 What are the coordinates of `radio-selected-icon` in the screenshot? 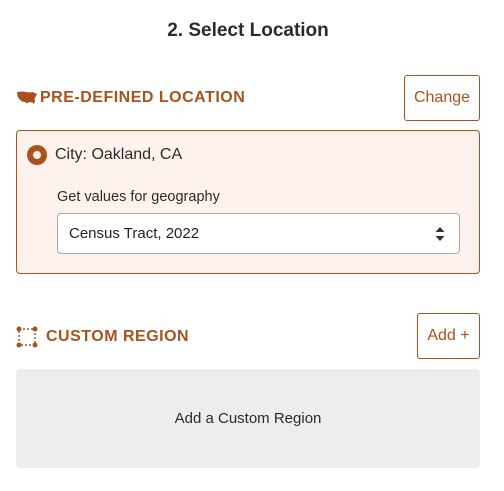 It's located at (37, 155).